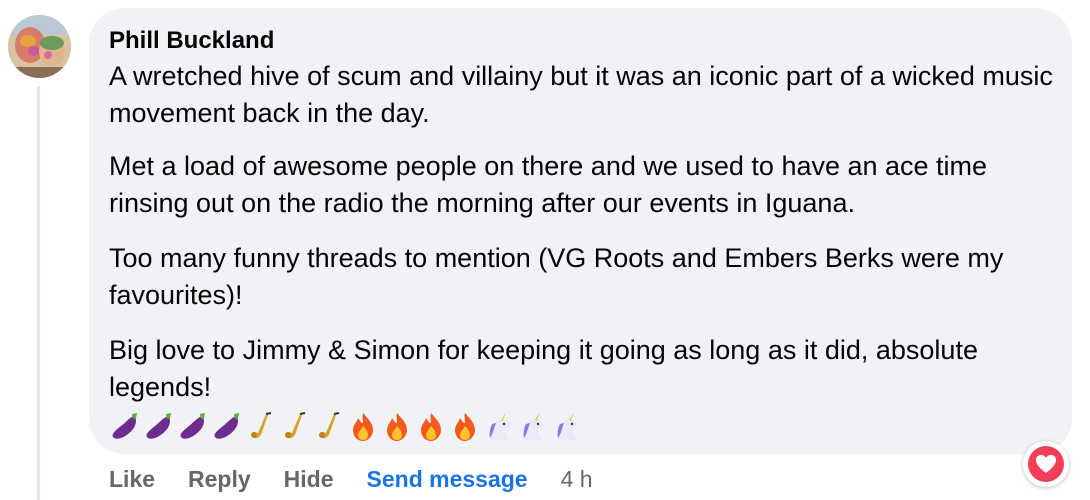  I want to click on comment-author: Phill Buckland, so click(191, 41).